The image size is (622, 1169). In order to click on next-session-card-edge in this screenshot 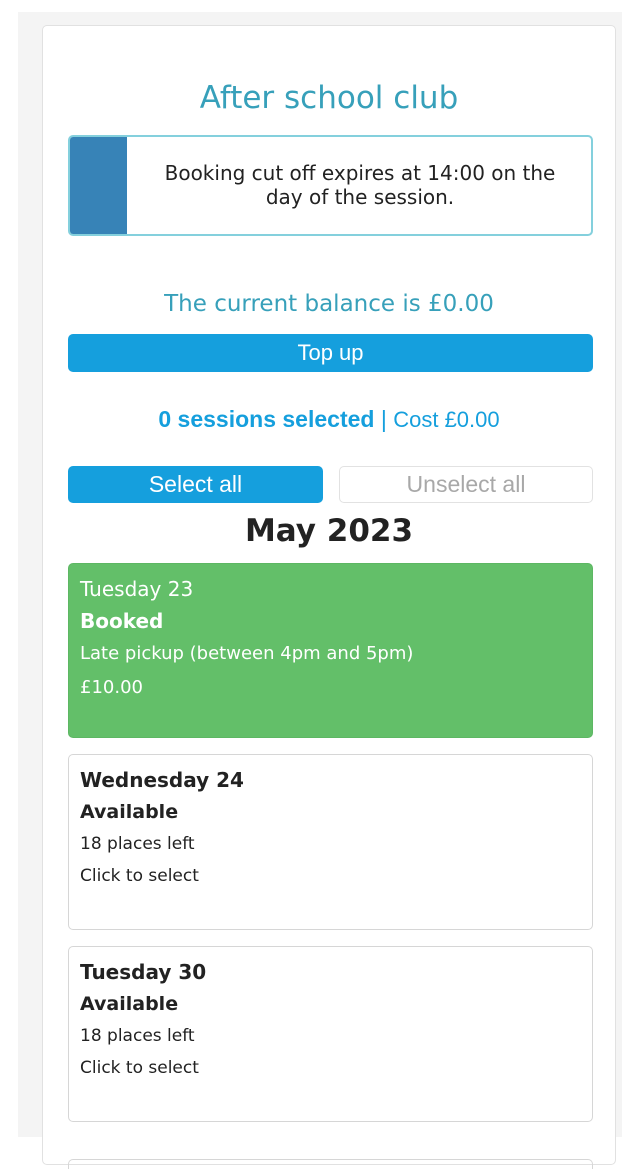, I will do `click(330, 1164)`.